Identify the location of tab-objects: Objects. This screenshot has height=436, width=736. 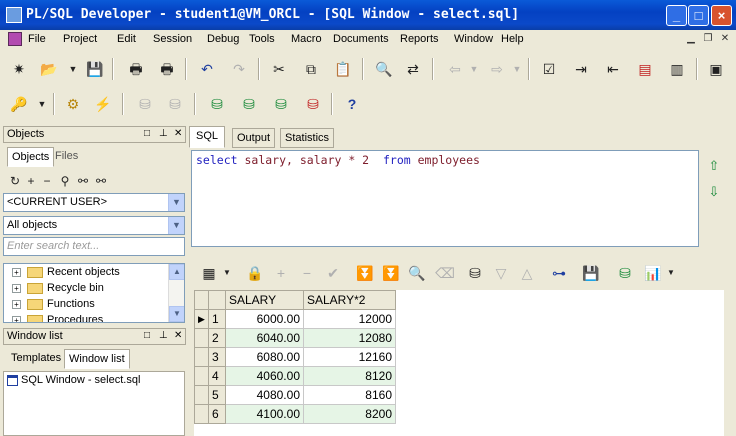
(31, 157).